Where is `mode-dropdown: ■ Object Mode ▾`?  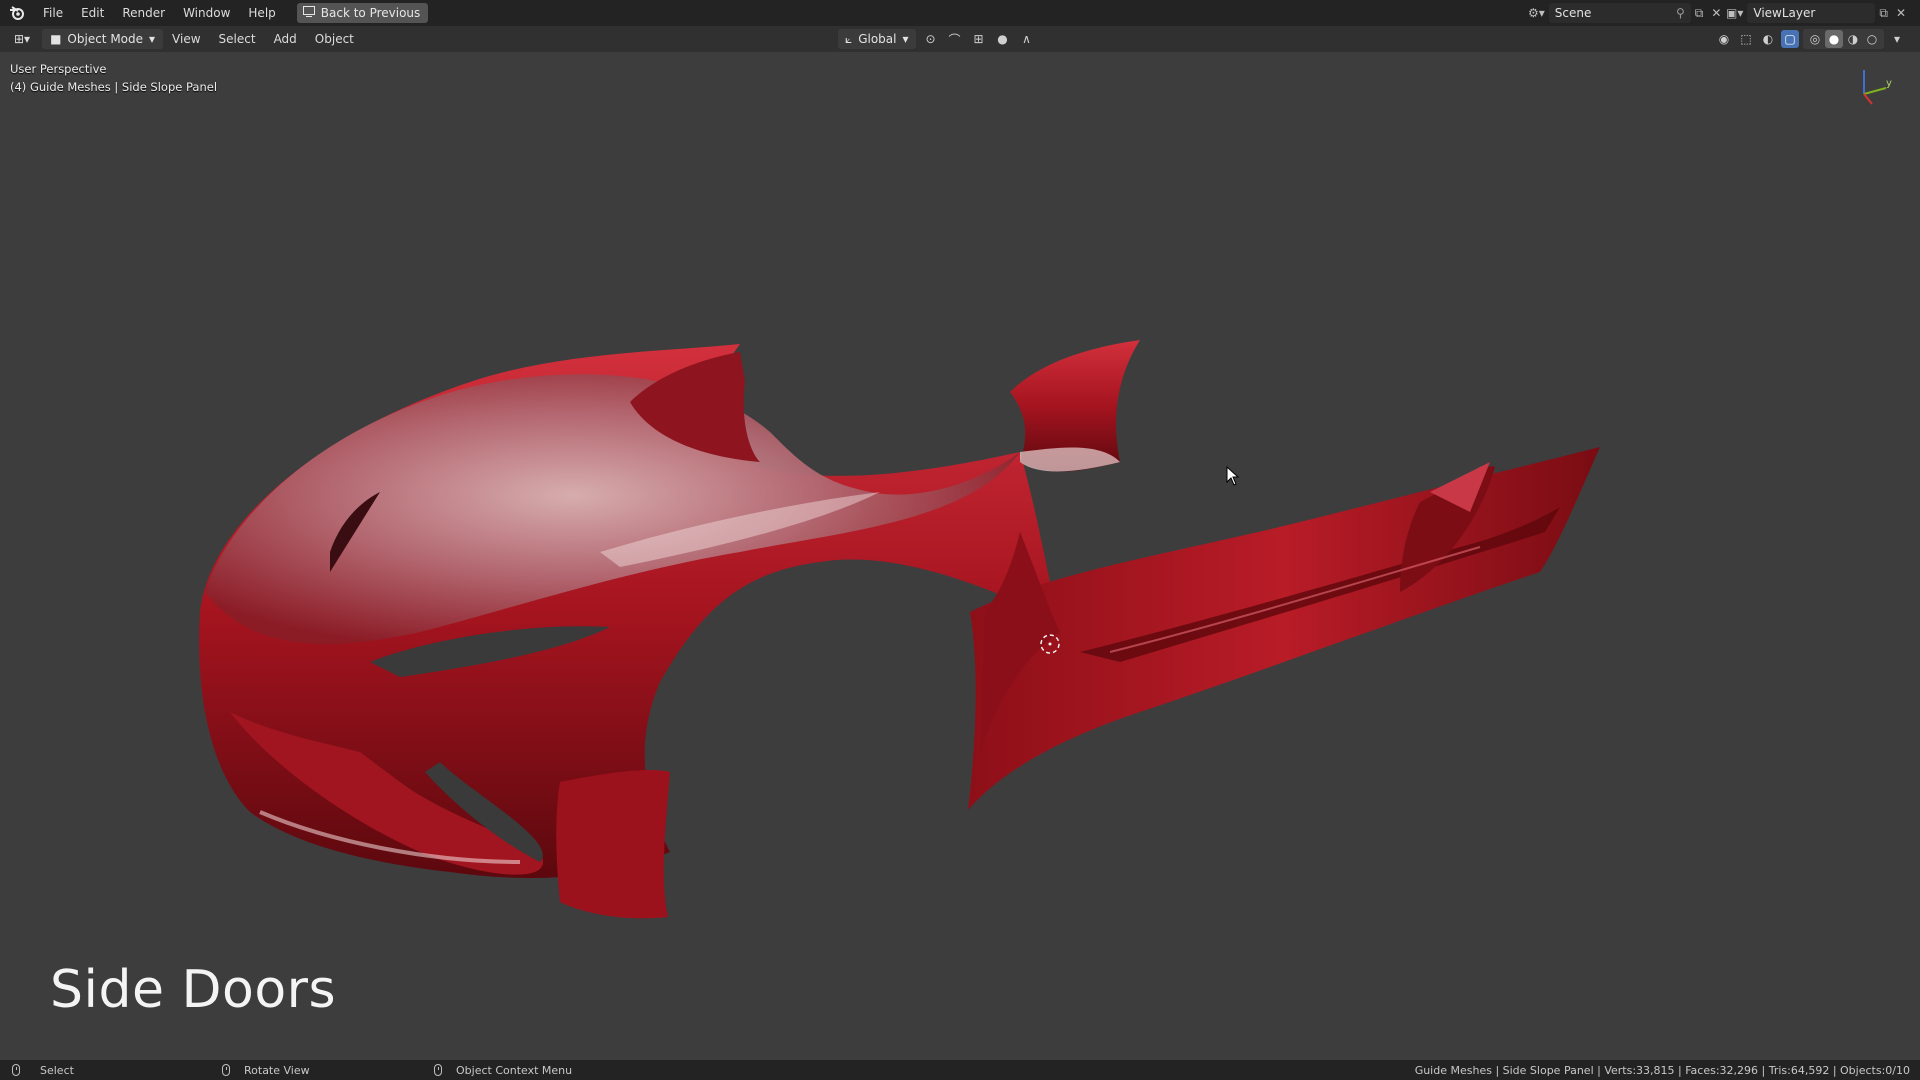
mode-dropdown: ■ Object Mode ▾ is located at coordinates (103, 39).